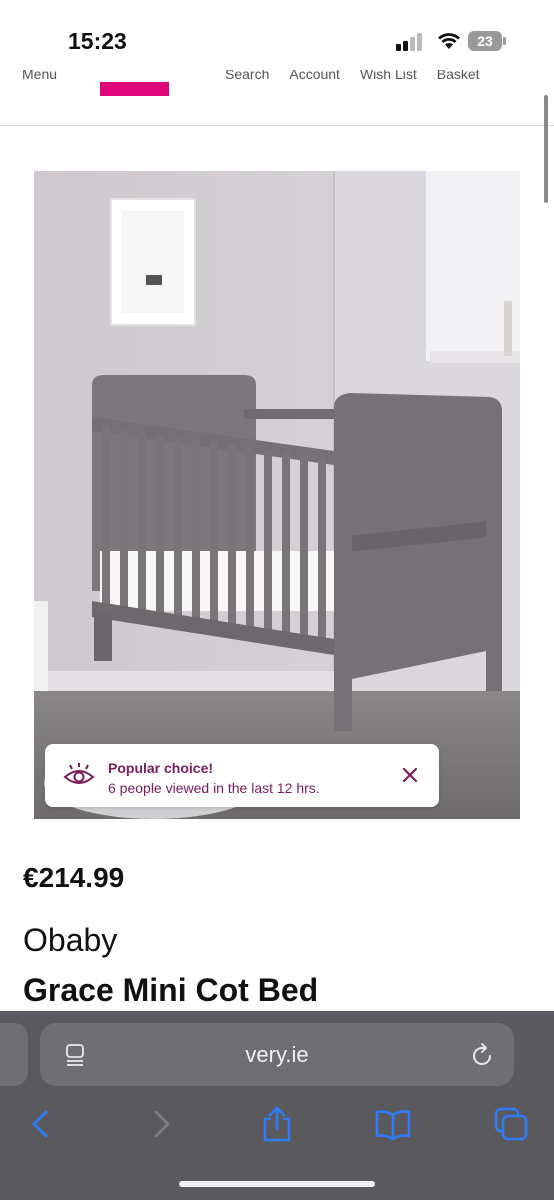 Image resolution: width=554 pixels, height=1200 pixels. Describe the element at coordinates (74, 877) in the screenshot. I see `product-price: €214.99` at that location.